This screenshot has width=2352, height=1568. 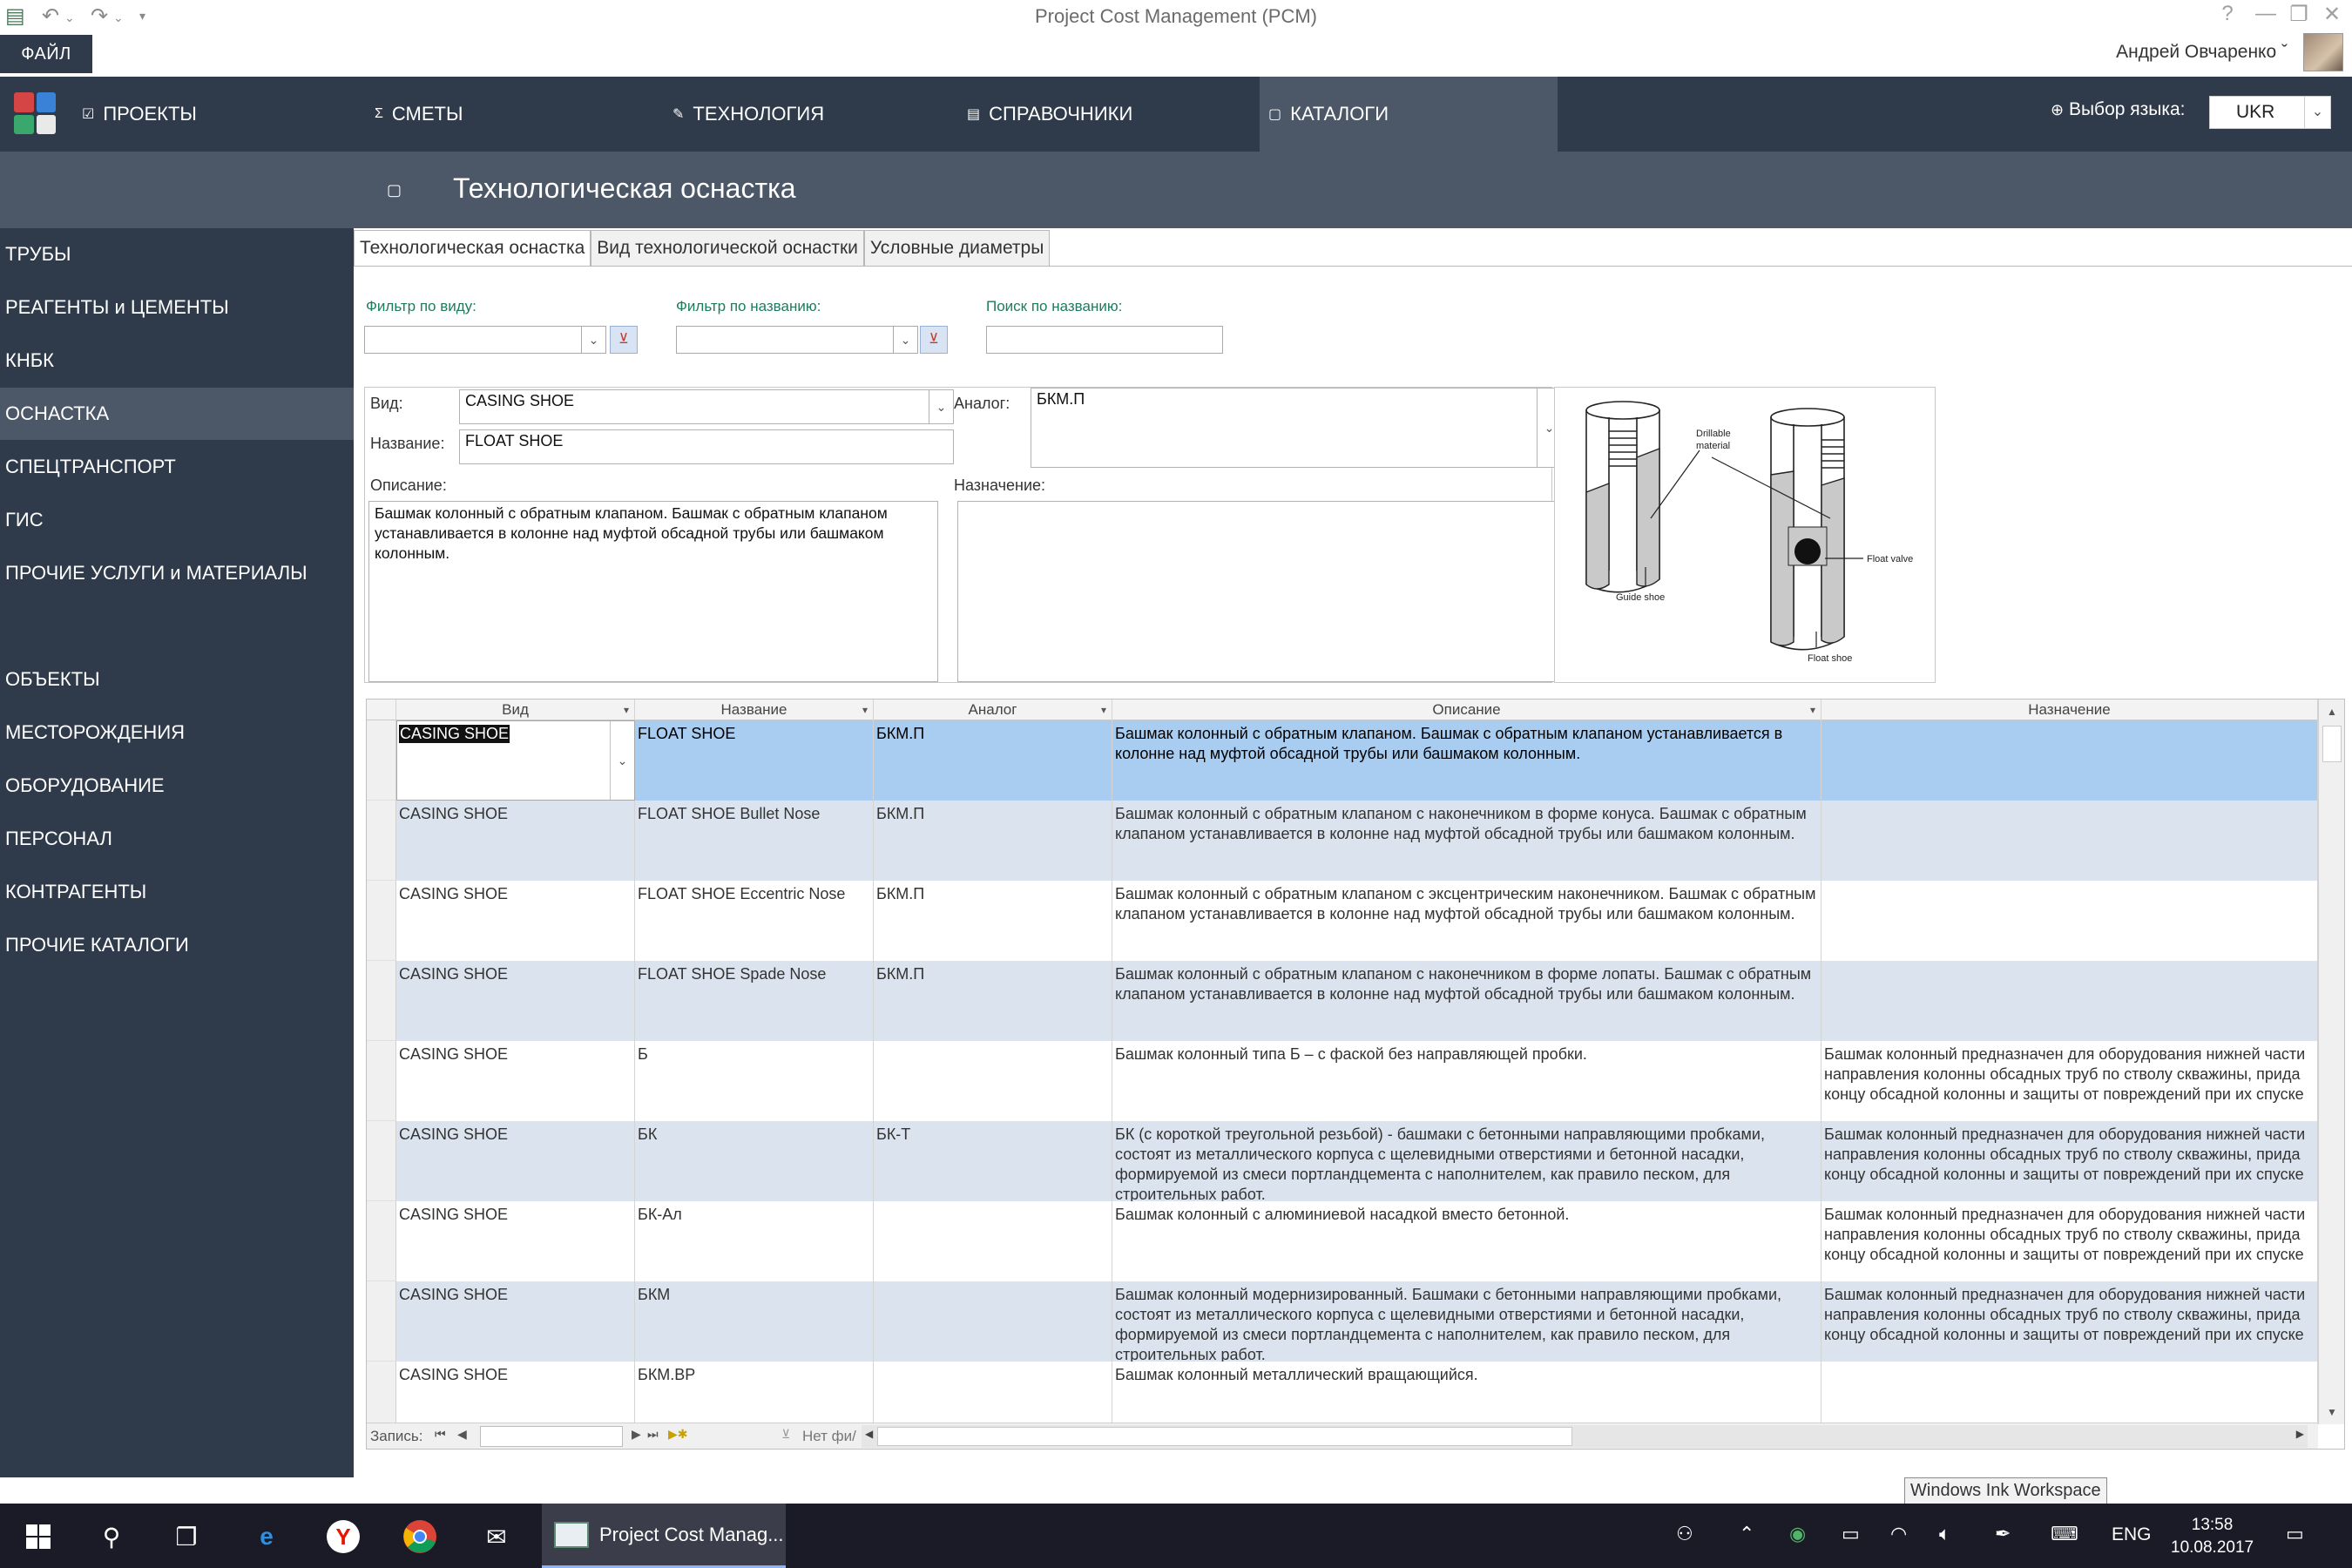 What do you see at coordinates (420, 1536) in the screenshot?
I see `chrome-browser-icon` at bounding box center [420, 1536].